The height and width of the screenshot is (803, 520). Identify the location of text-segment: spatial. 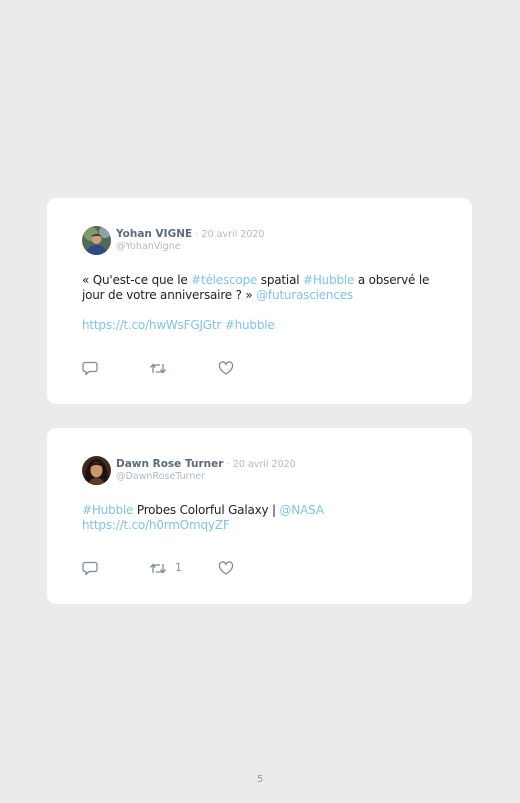
(280, 280).